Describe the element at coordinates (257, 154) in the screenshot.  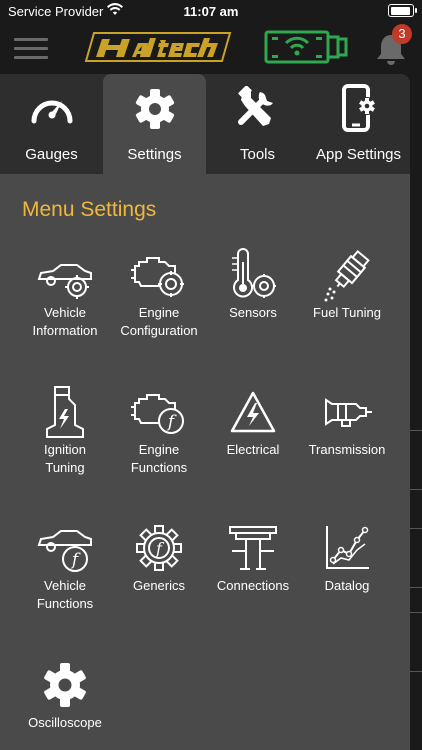
I see `tab-label: Tools` at that location.